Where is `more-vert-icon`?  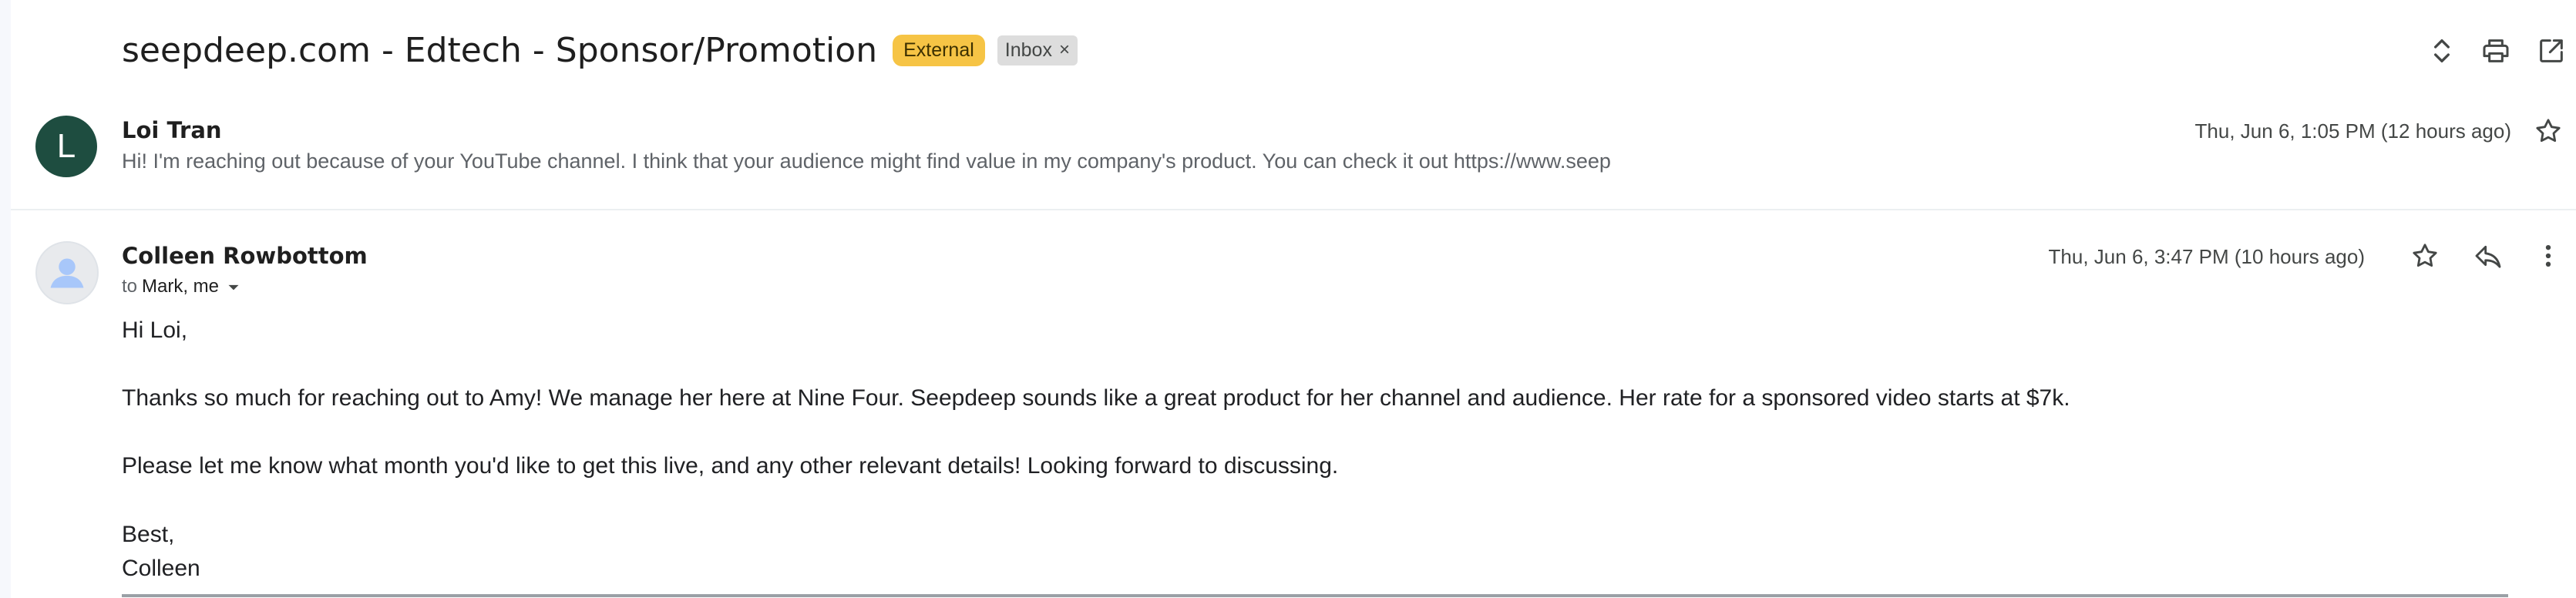 more-vert-icon is located at coordinates (2548, 256).